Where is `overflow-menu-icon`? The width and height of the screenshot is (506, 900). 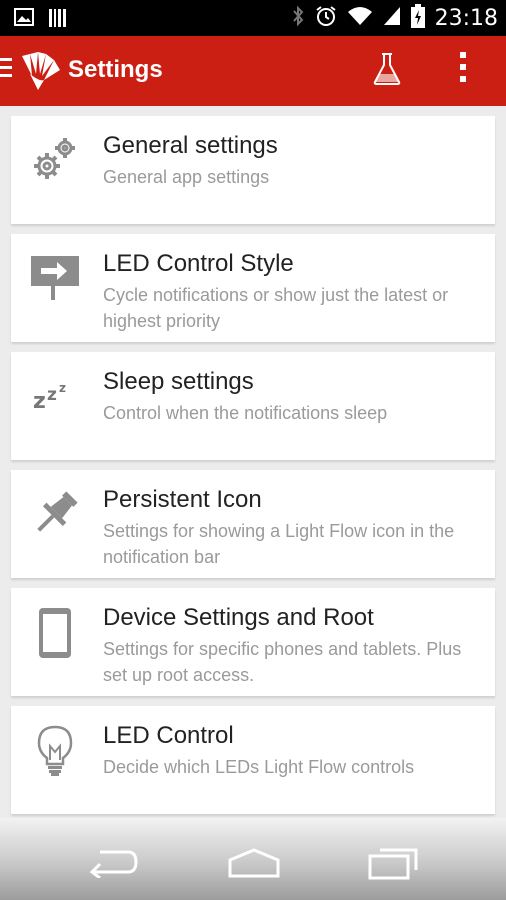
overflow-menu-icon is located at coordinates (463, 70).